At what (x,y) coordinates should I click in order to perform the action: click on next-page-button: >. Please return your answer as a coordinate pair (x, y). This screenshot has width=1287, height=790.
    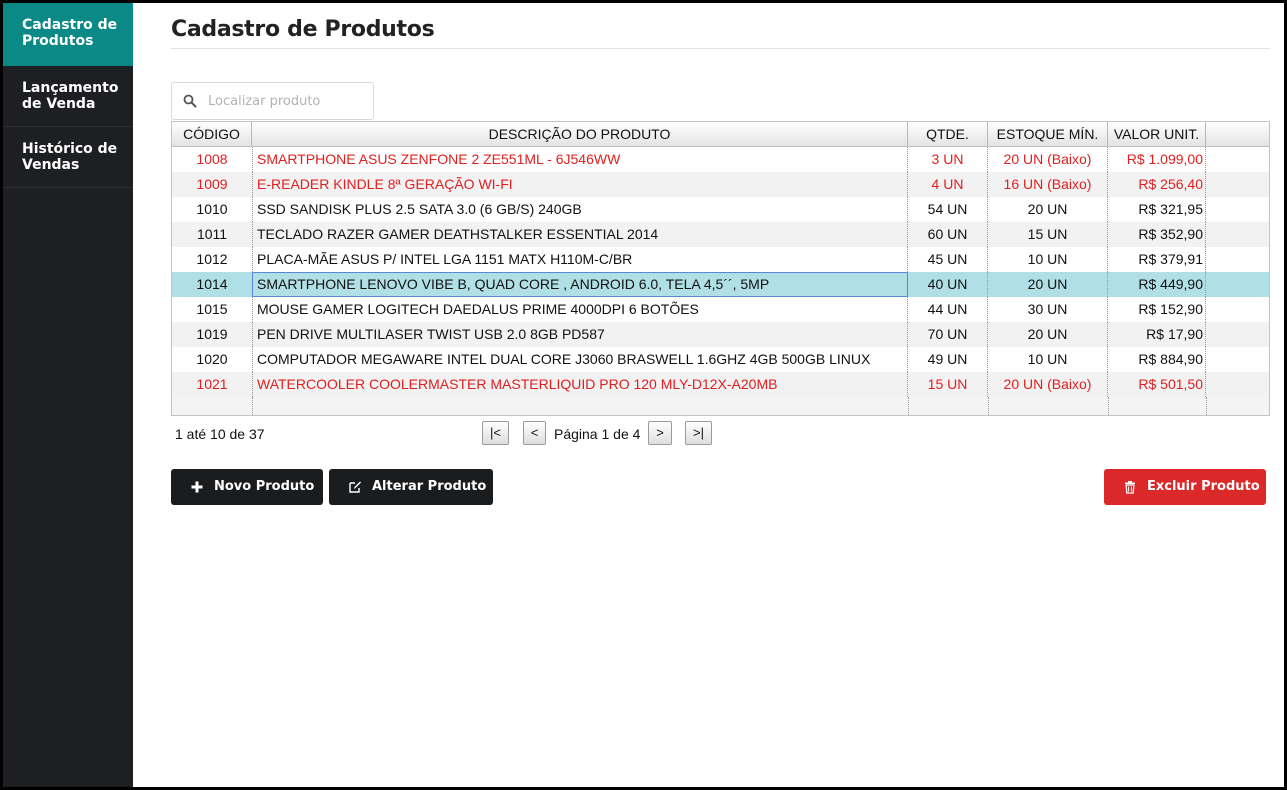
    Looking at the image, I should click on (660, 433).